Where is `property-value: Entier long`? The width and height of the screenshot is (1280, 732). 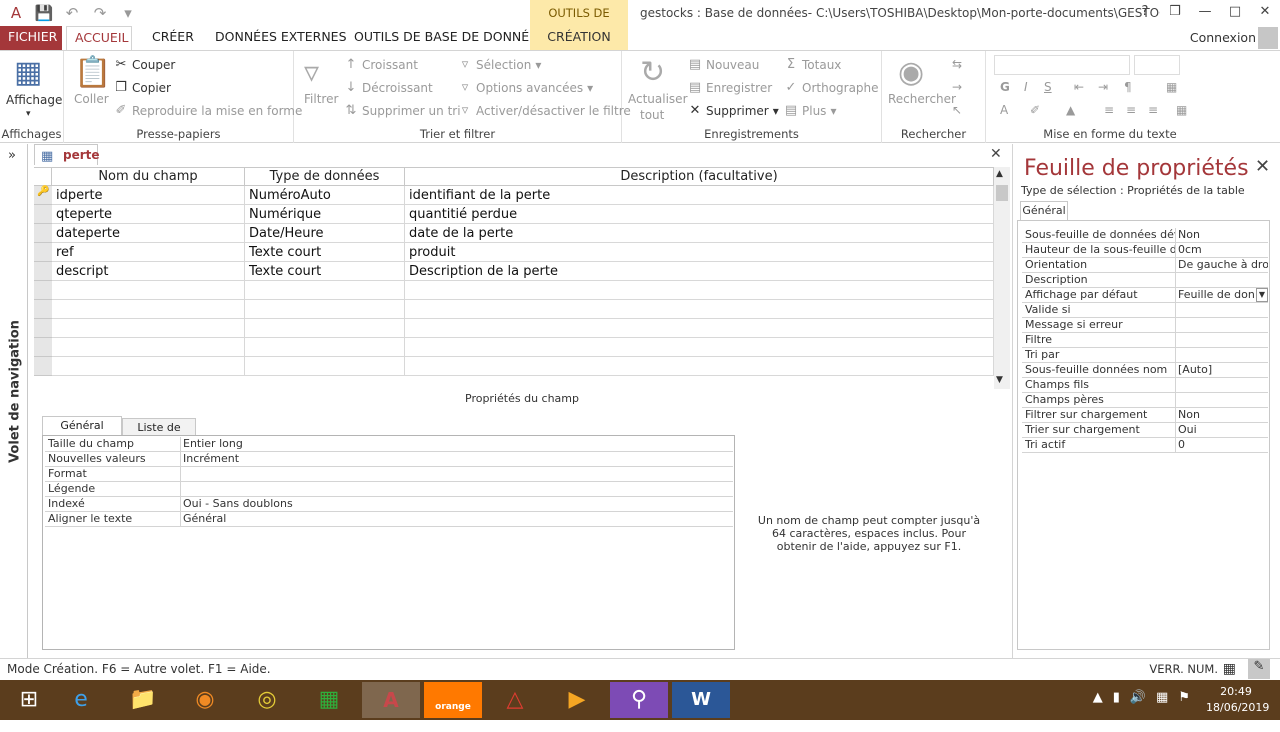 property-value: Entier long is located at coordinates (455, 444).